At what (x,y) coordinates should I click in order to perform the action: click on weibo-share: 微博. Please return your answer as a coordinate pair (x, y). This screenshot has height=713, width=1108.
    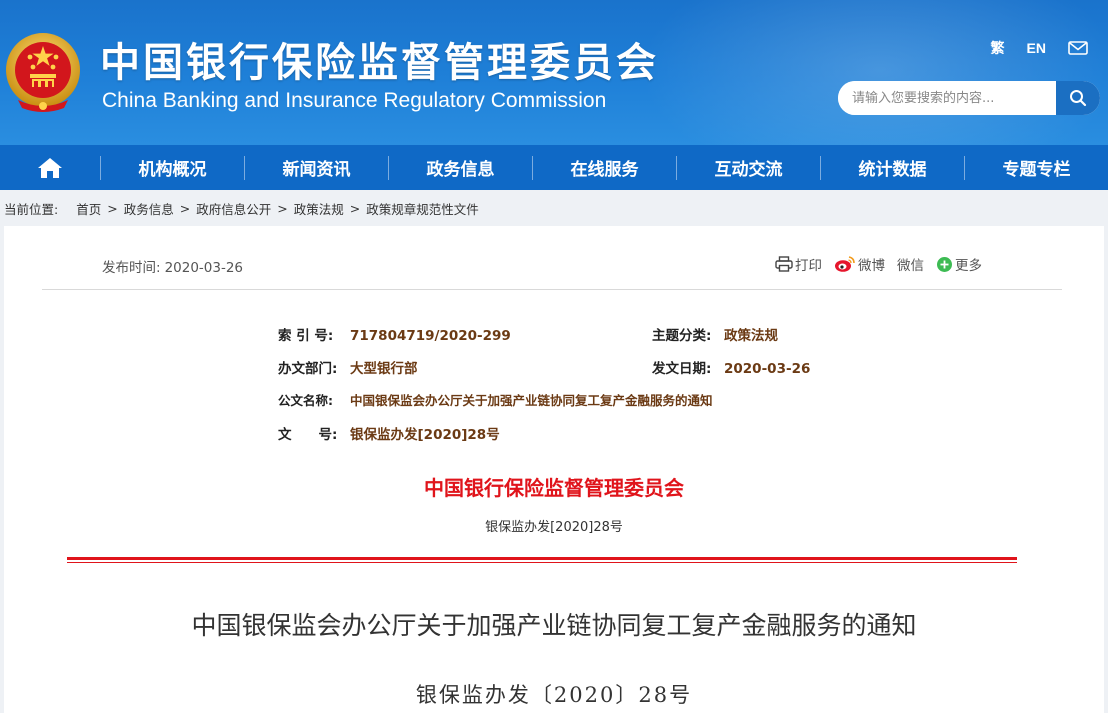
    Looking at the image, I should click on (859, 264).